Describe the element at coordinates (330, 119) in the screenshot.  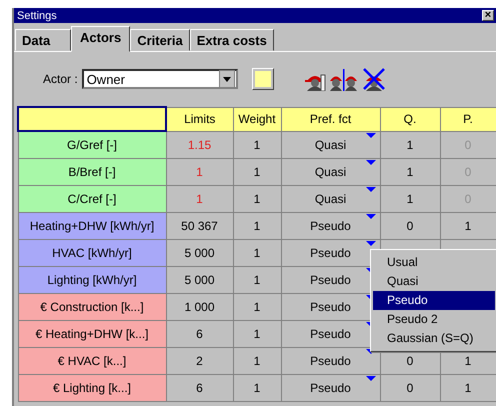
I see `column-header: Pref. fct` at that location.